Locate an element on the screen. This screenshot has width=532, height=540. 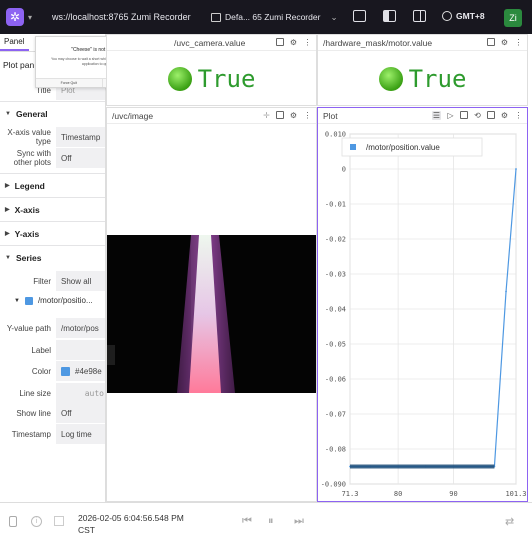
right-sidebar-toggle-icon is located at coordinates (419, 16).